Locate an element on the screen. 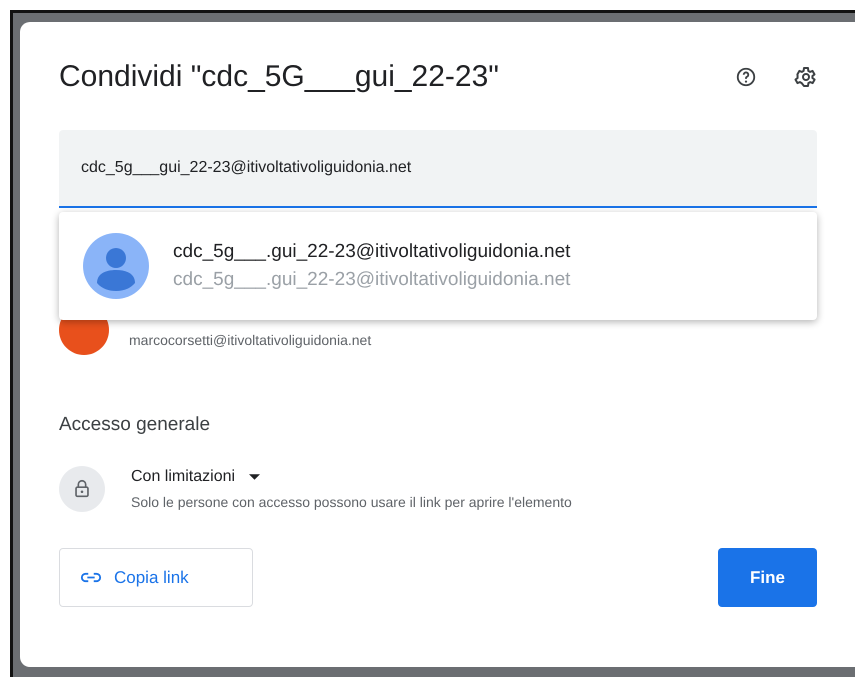 Image resolution: width=855 pixels, height=677 pixels. copy-link-button: Copia link is located at coordinates (156, 577).